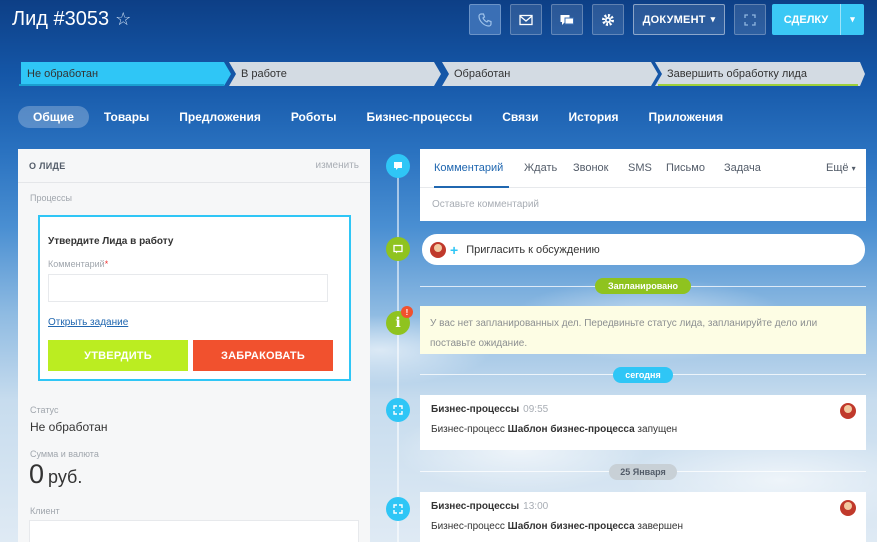 This screenshot has height=542, width=877. I want to click on comment-input, so click(188, 288).